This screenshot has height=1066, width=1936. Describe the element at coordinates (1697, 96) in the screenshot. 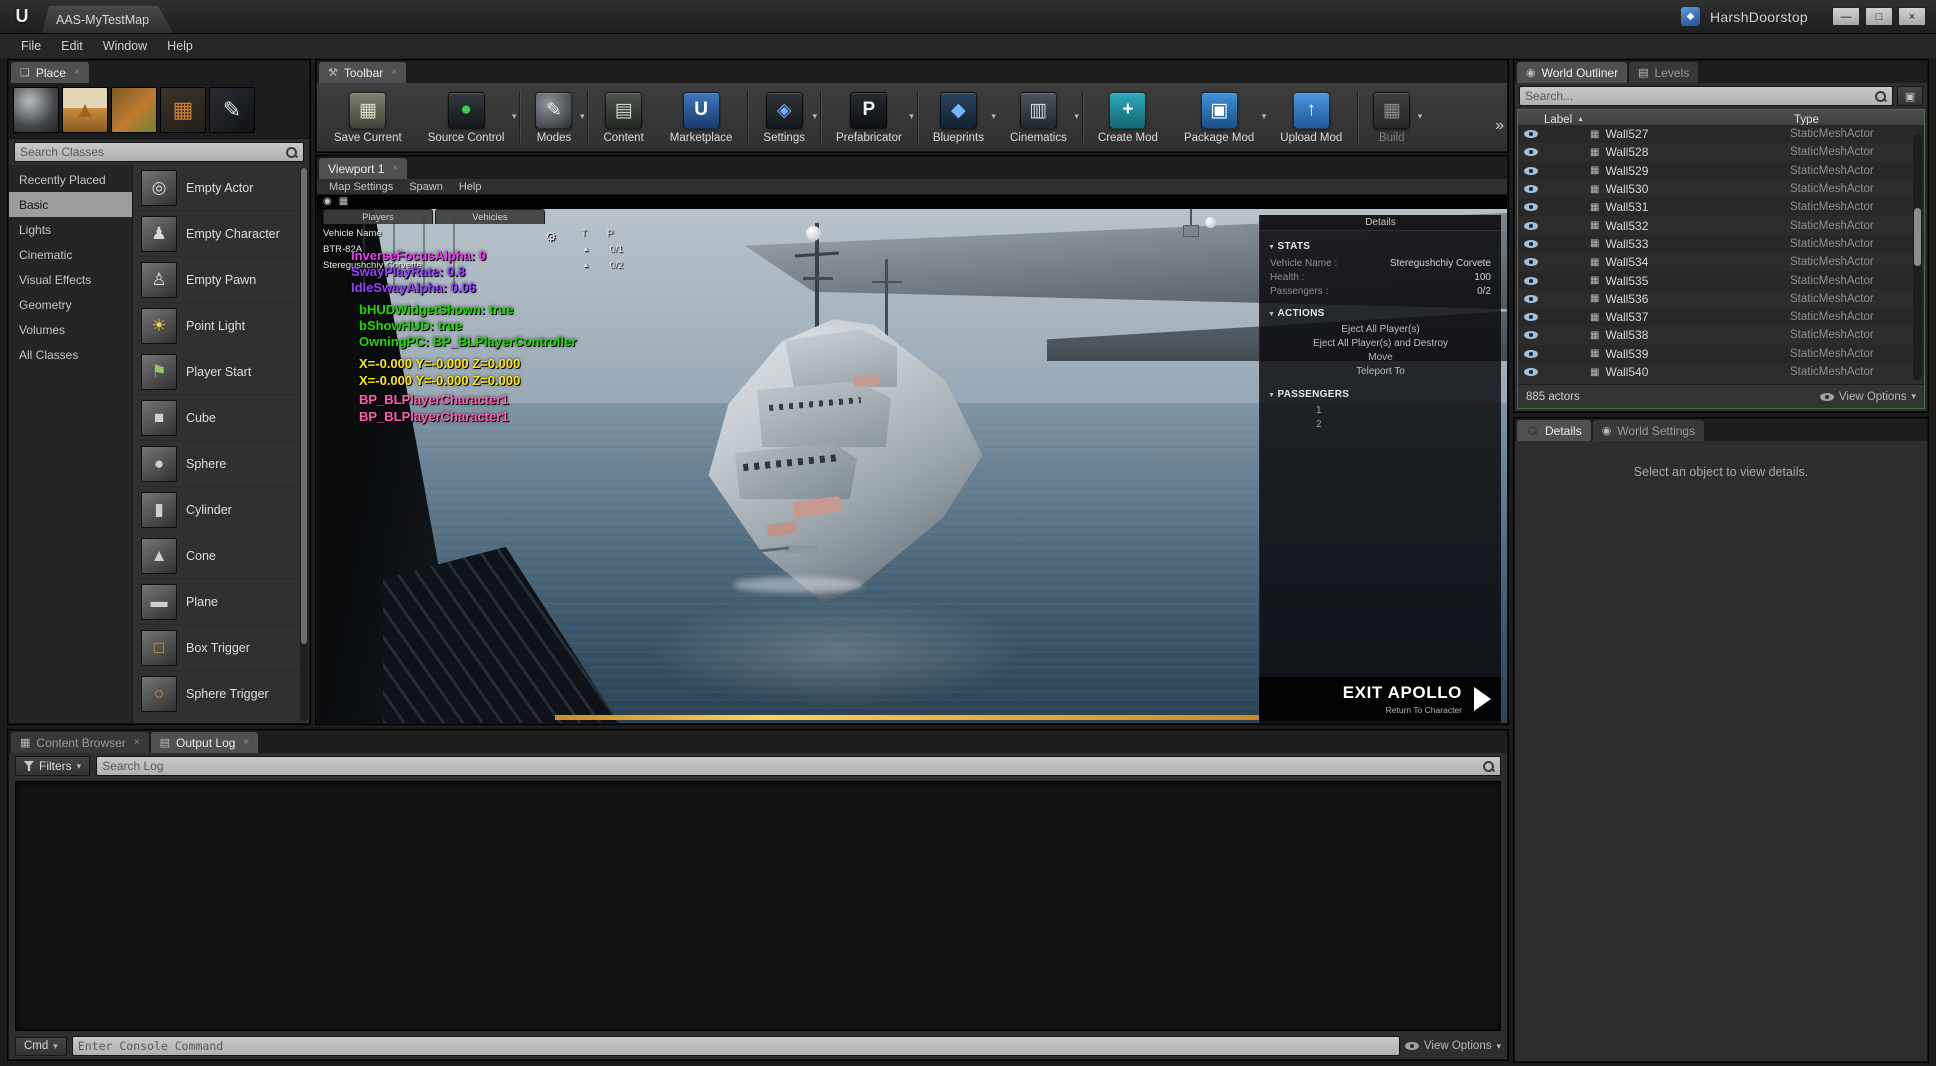

I see `outliner-search-input` at that location.